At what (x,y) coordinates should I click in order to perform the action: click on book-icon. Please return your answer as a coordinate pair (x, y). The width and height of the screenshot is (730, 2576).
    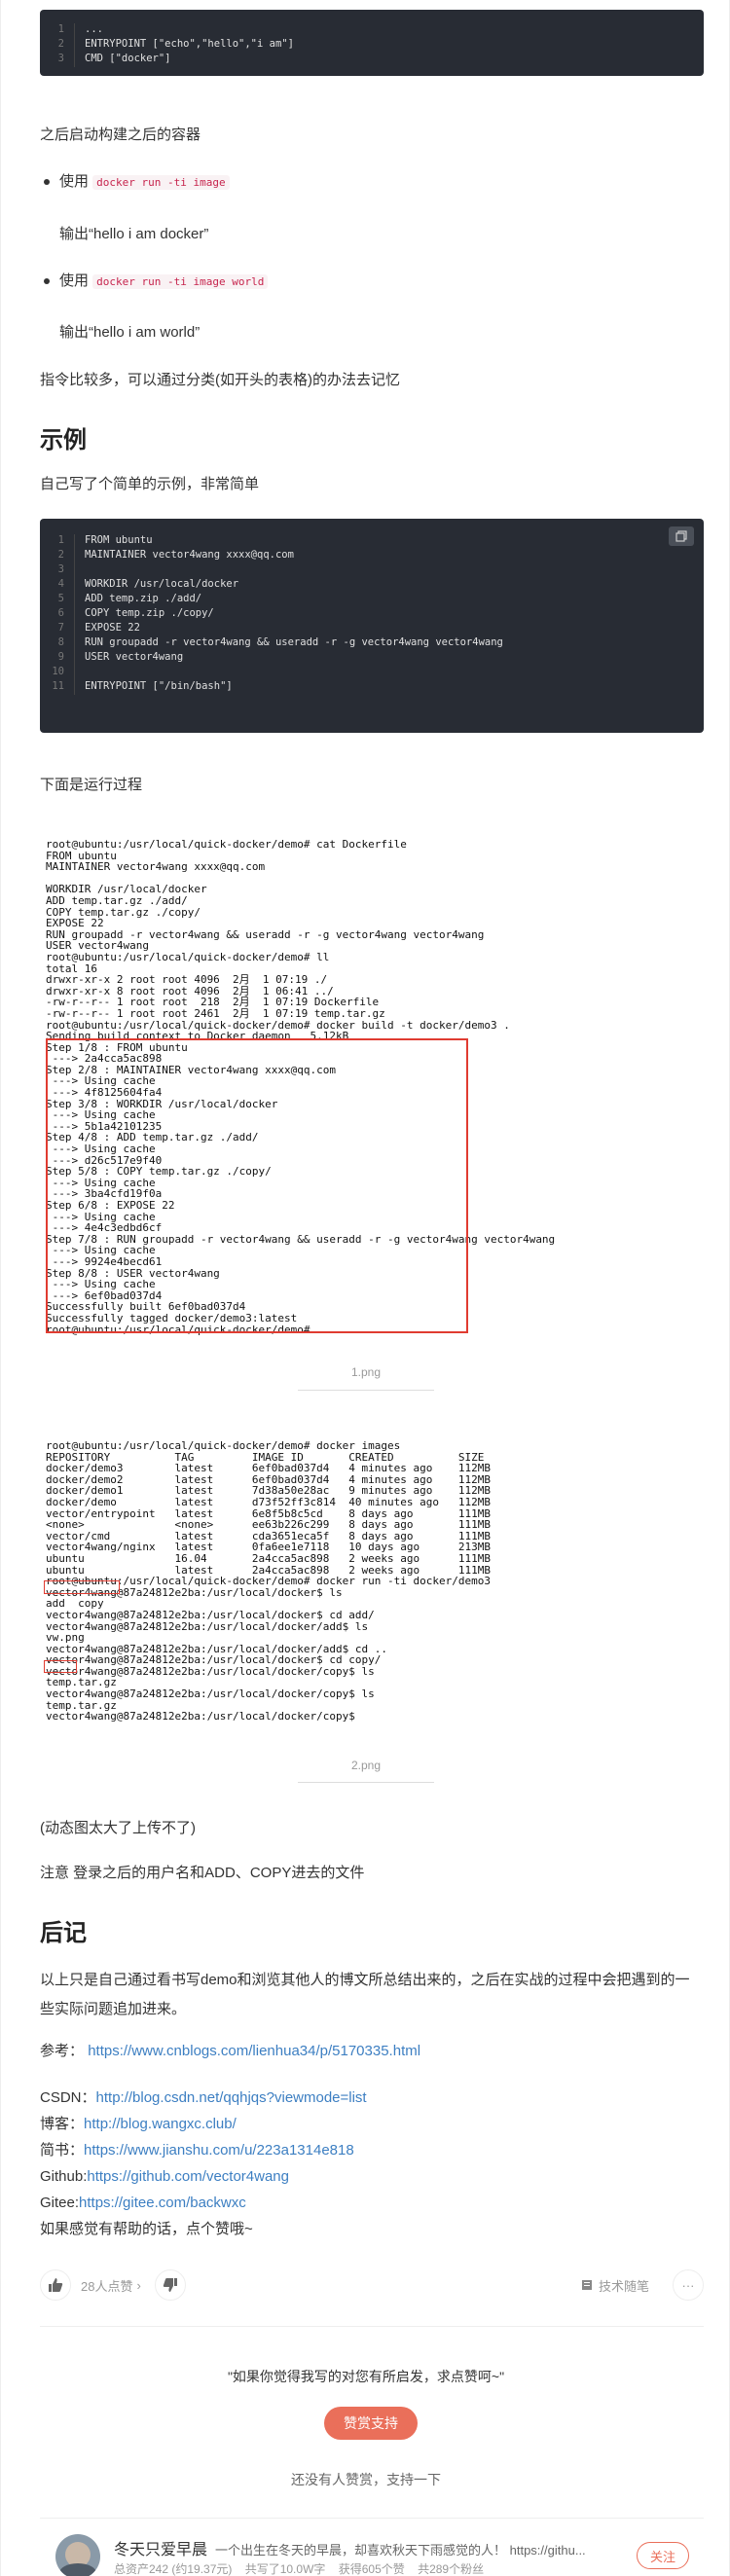
    Looking at the image, I should click on (586, 2285).